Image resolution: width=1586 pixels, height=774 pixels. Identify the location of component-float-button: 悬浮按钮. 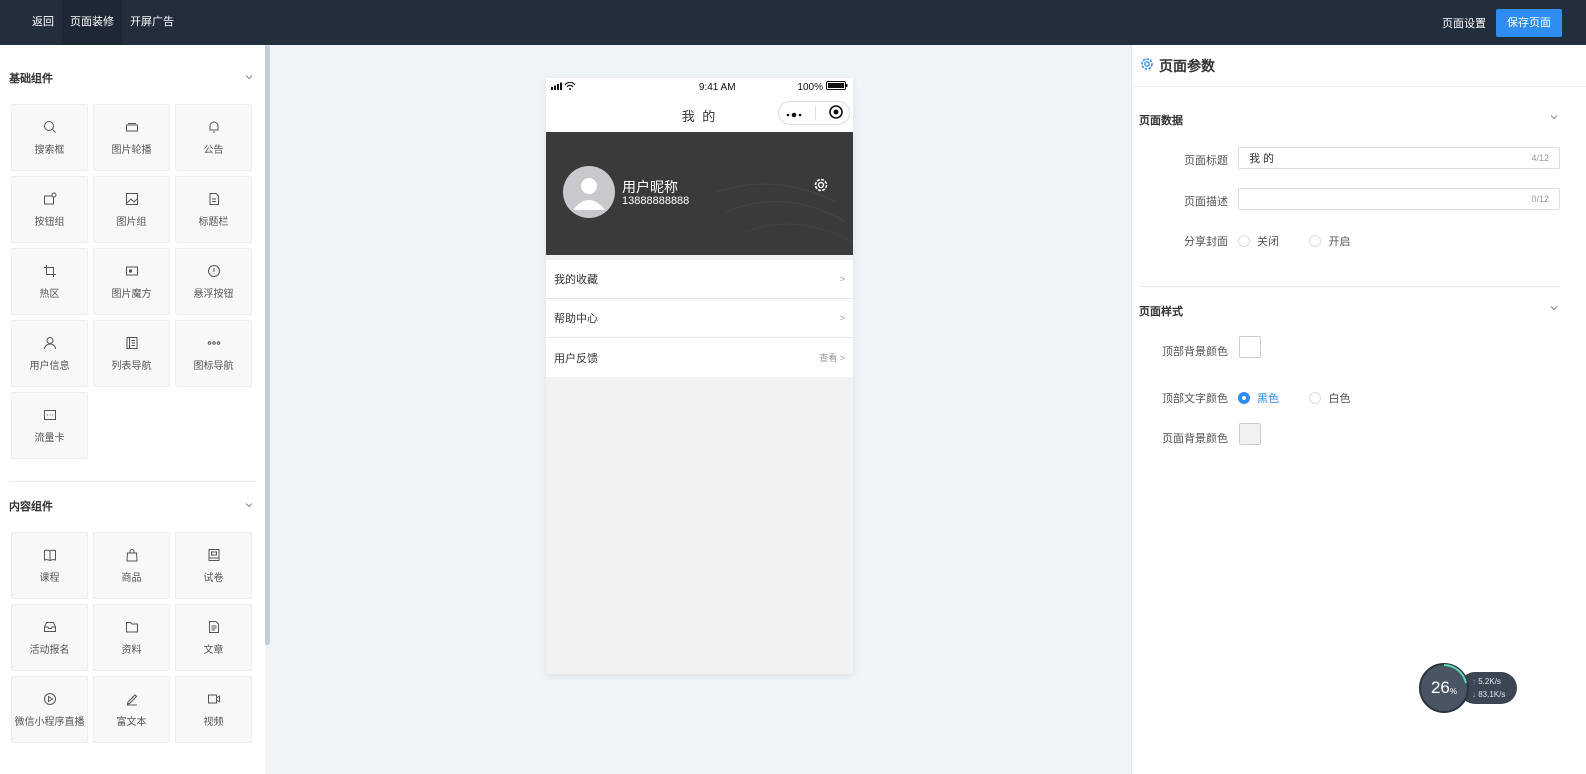
(213, 281).